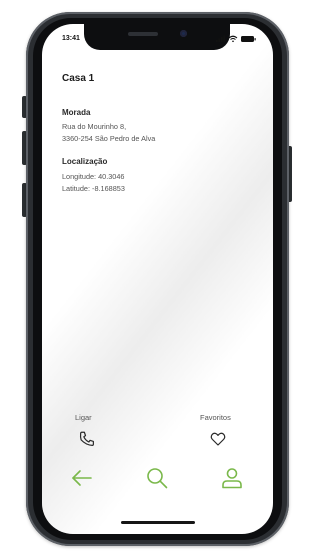 The width and height of the screenshot is (320, 558). What do you see at coordinates (83, 417) in the screenshot?
I see `call-label: Ligar` at bounding box center [83, 417].